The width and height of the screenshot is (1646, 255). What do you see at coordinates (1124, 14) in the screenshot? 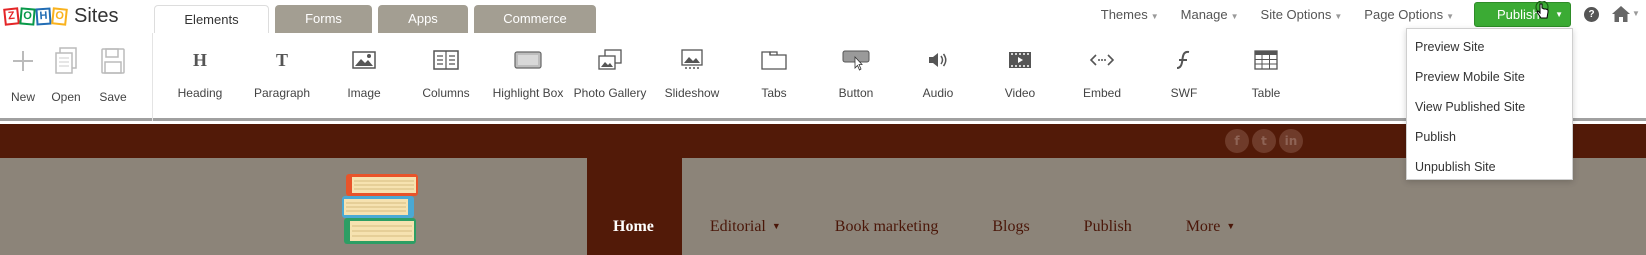
I see `themes-label: Themes` at bounding box center [1124, 14].